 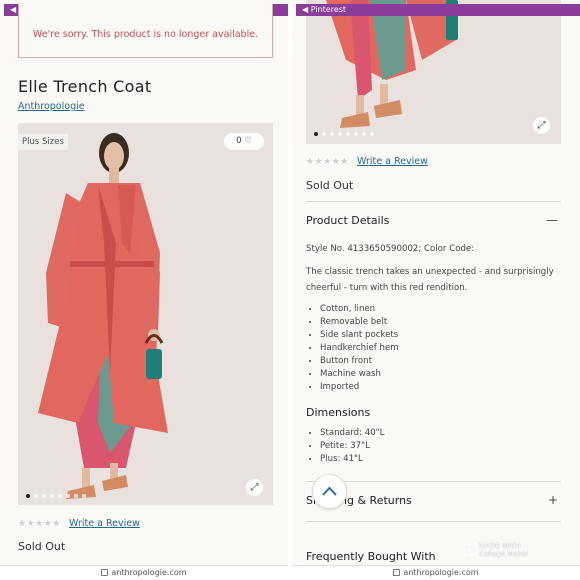 I want to click on model-photo-lower, so click(x=433, y=72).